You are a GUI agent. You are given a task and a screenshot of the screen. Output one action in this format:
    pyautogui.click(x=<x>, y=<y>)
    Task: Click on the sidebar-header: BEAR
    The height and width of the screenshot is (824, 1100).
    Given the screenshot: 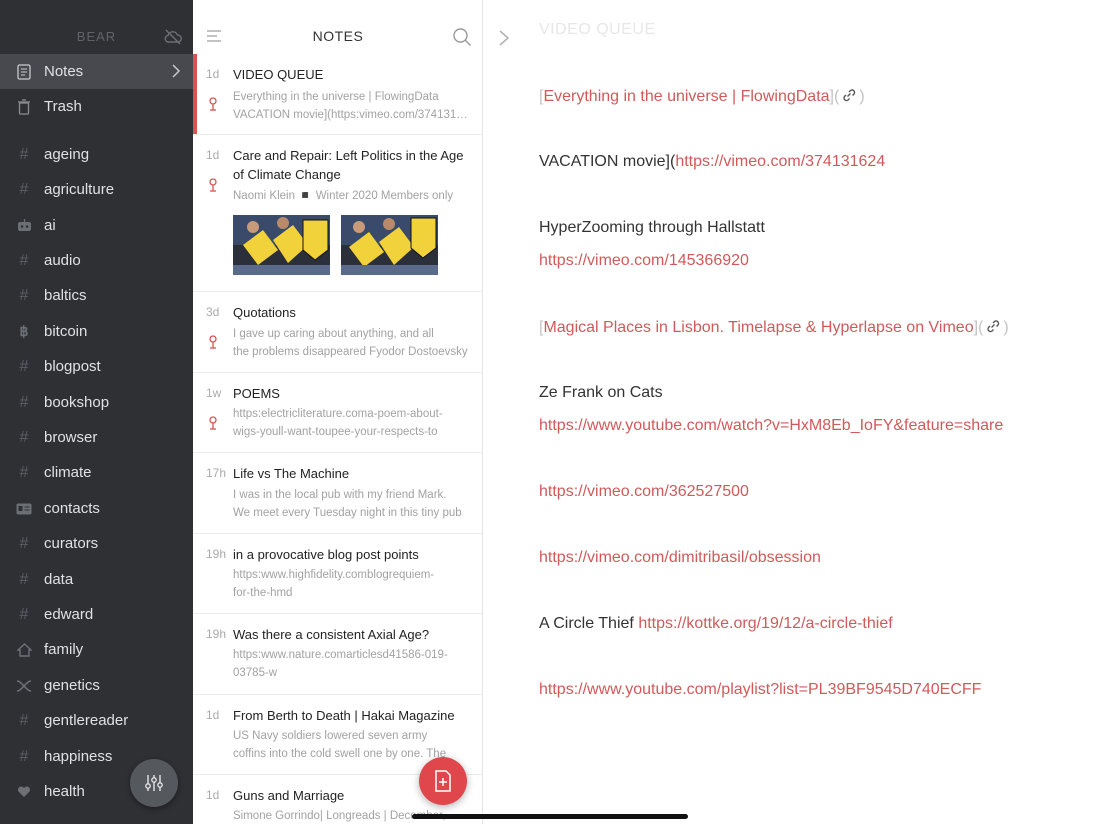 What is the action you would take?
    pyautogui.click(x=96, y=27)
    